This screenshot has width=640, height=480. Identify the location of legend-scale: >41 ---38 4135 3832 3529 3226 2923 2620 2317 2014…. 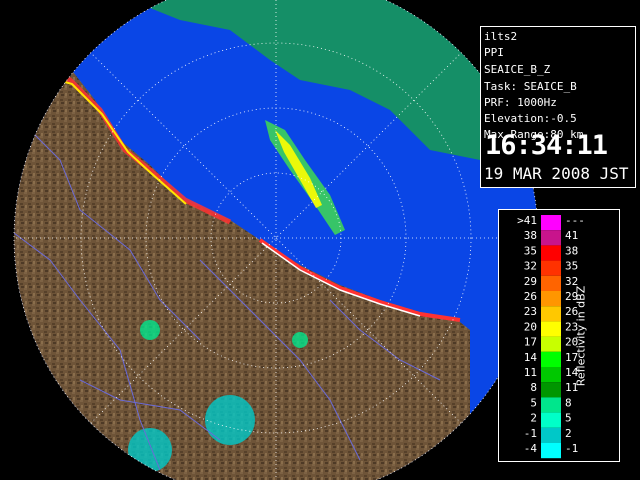
(551, 336).